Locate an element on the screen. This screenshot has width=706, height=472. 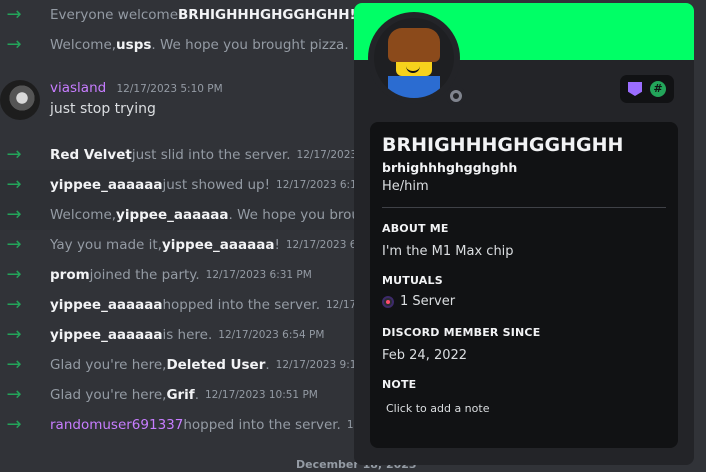
avatar-hair is located at coordinates (414, 45).